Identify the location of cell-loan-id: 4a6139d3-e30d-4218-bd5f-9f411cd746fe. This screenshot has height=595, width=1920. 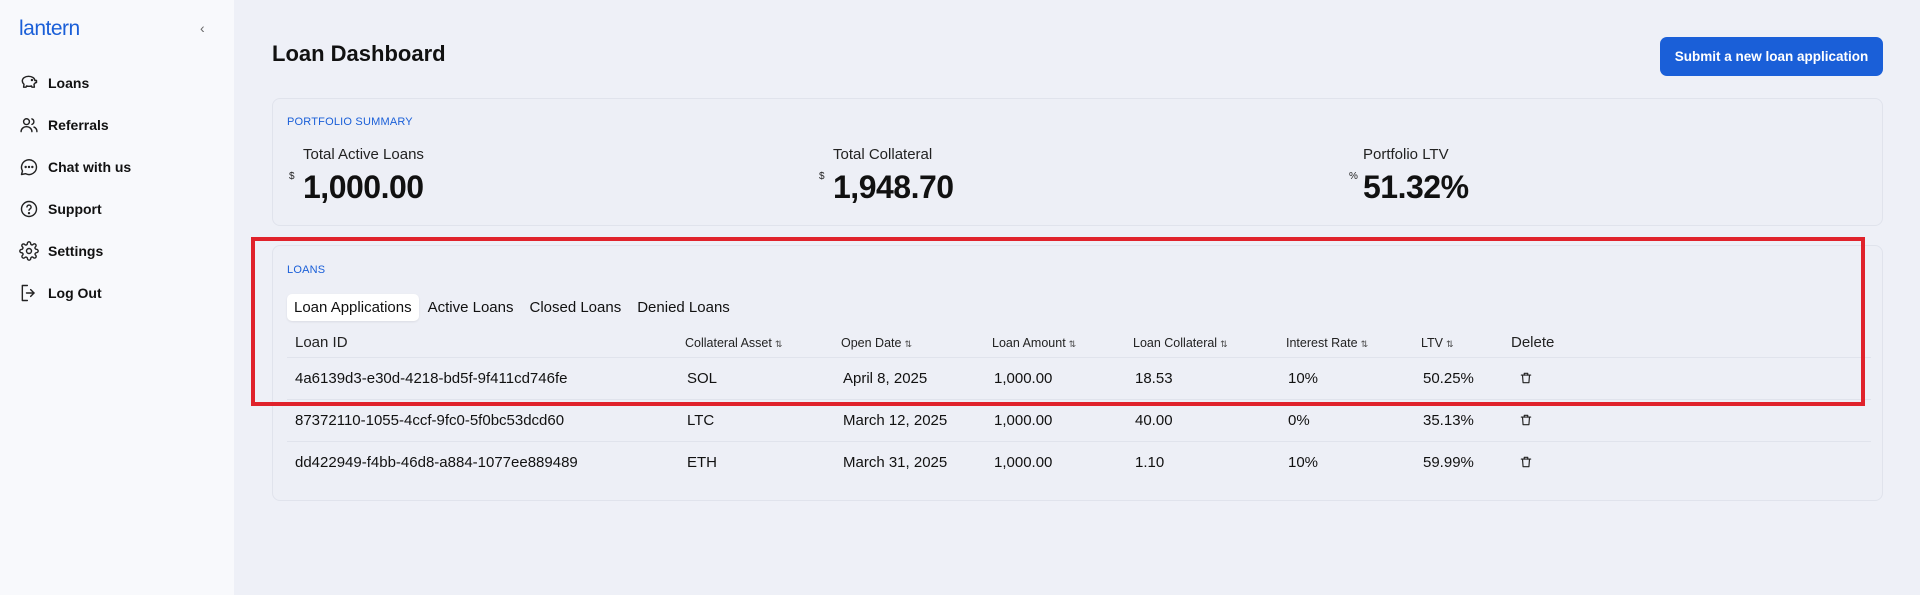
(431, 378).